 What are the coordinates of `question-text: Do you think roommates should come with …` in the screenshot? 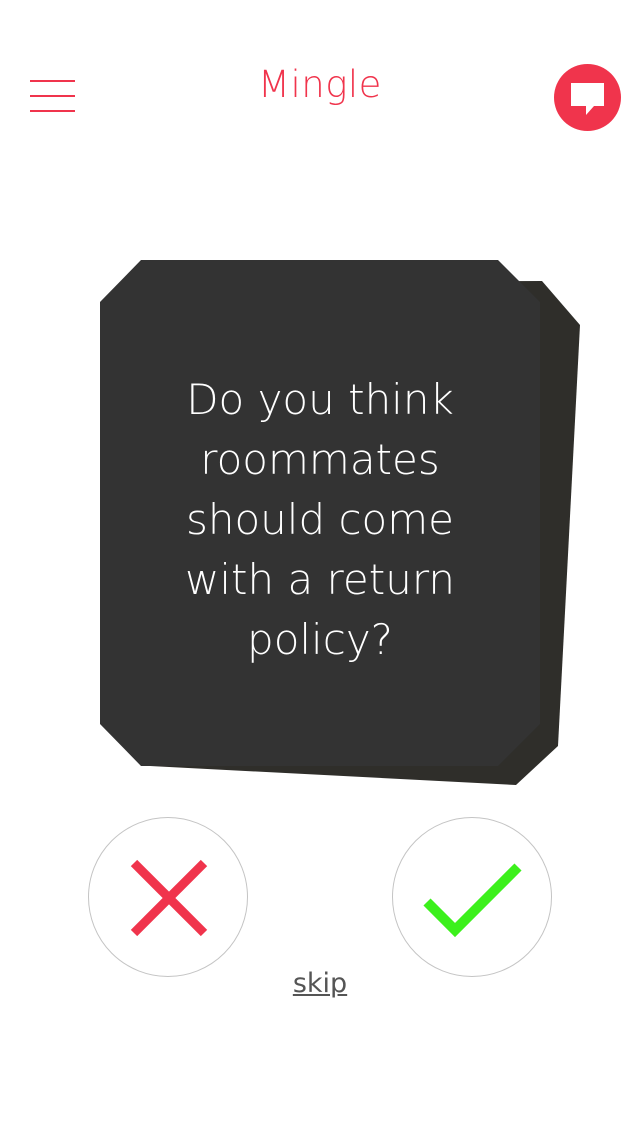 It's located at (320, 519).